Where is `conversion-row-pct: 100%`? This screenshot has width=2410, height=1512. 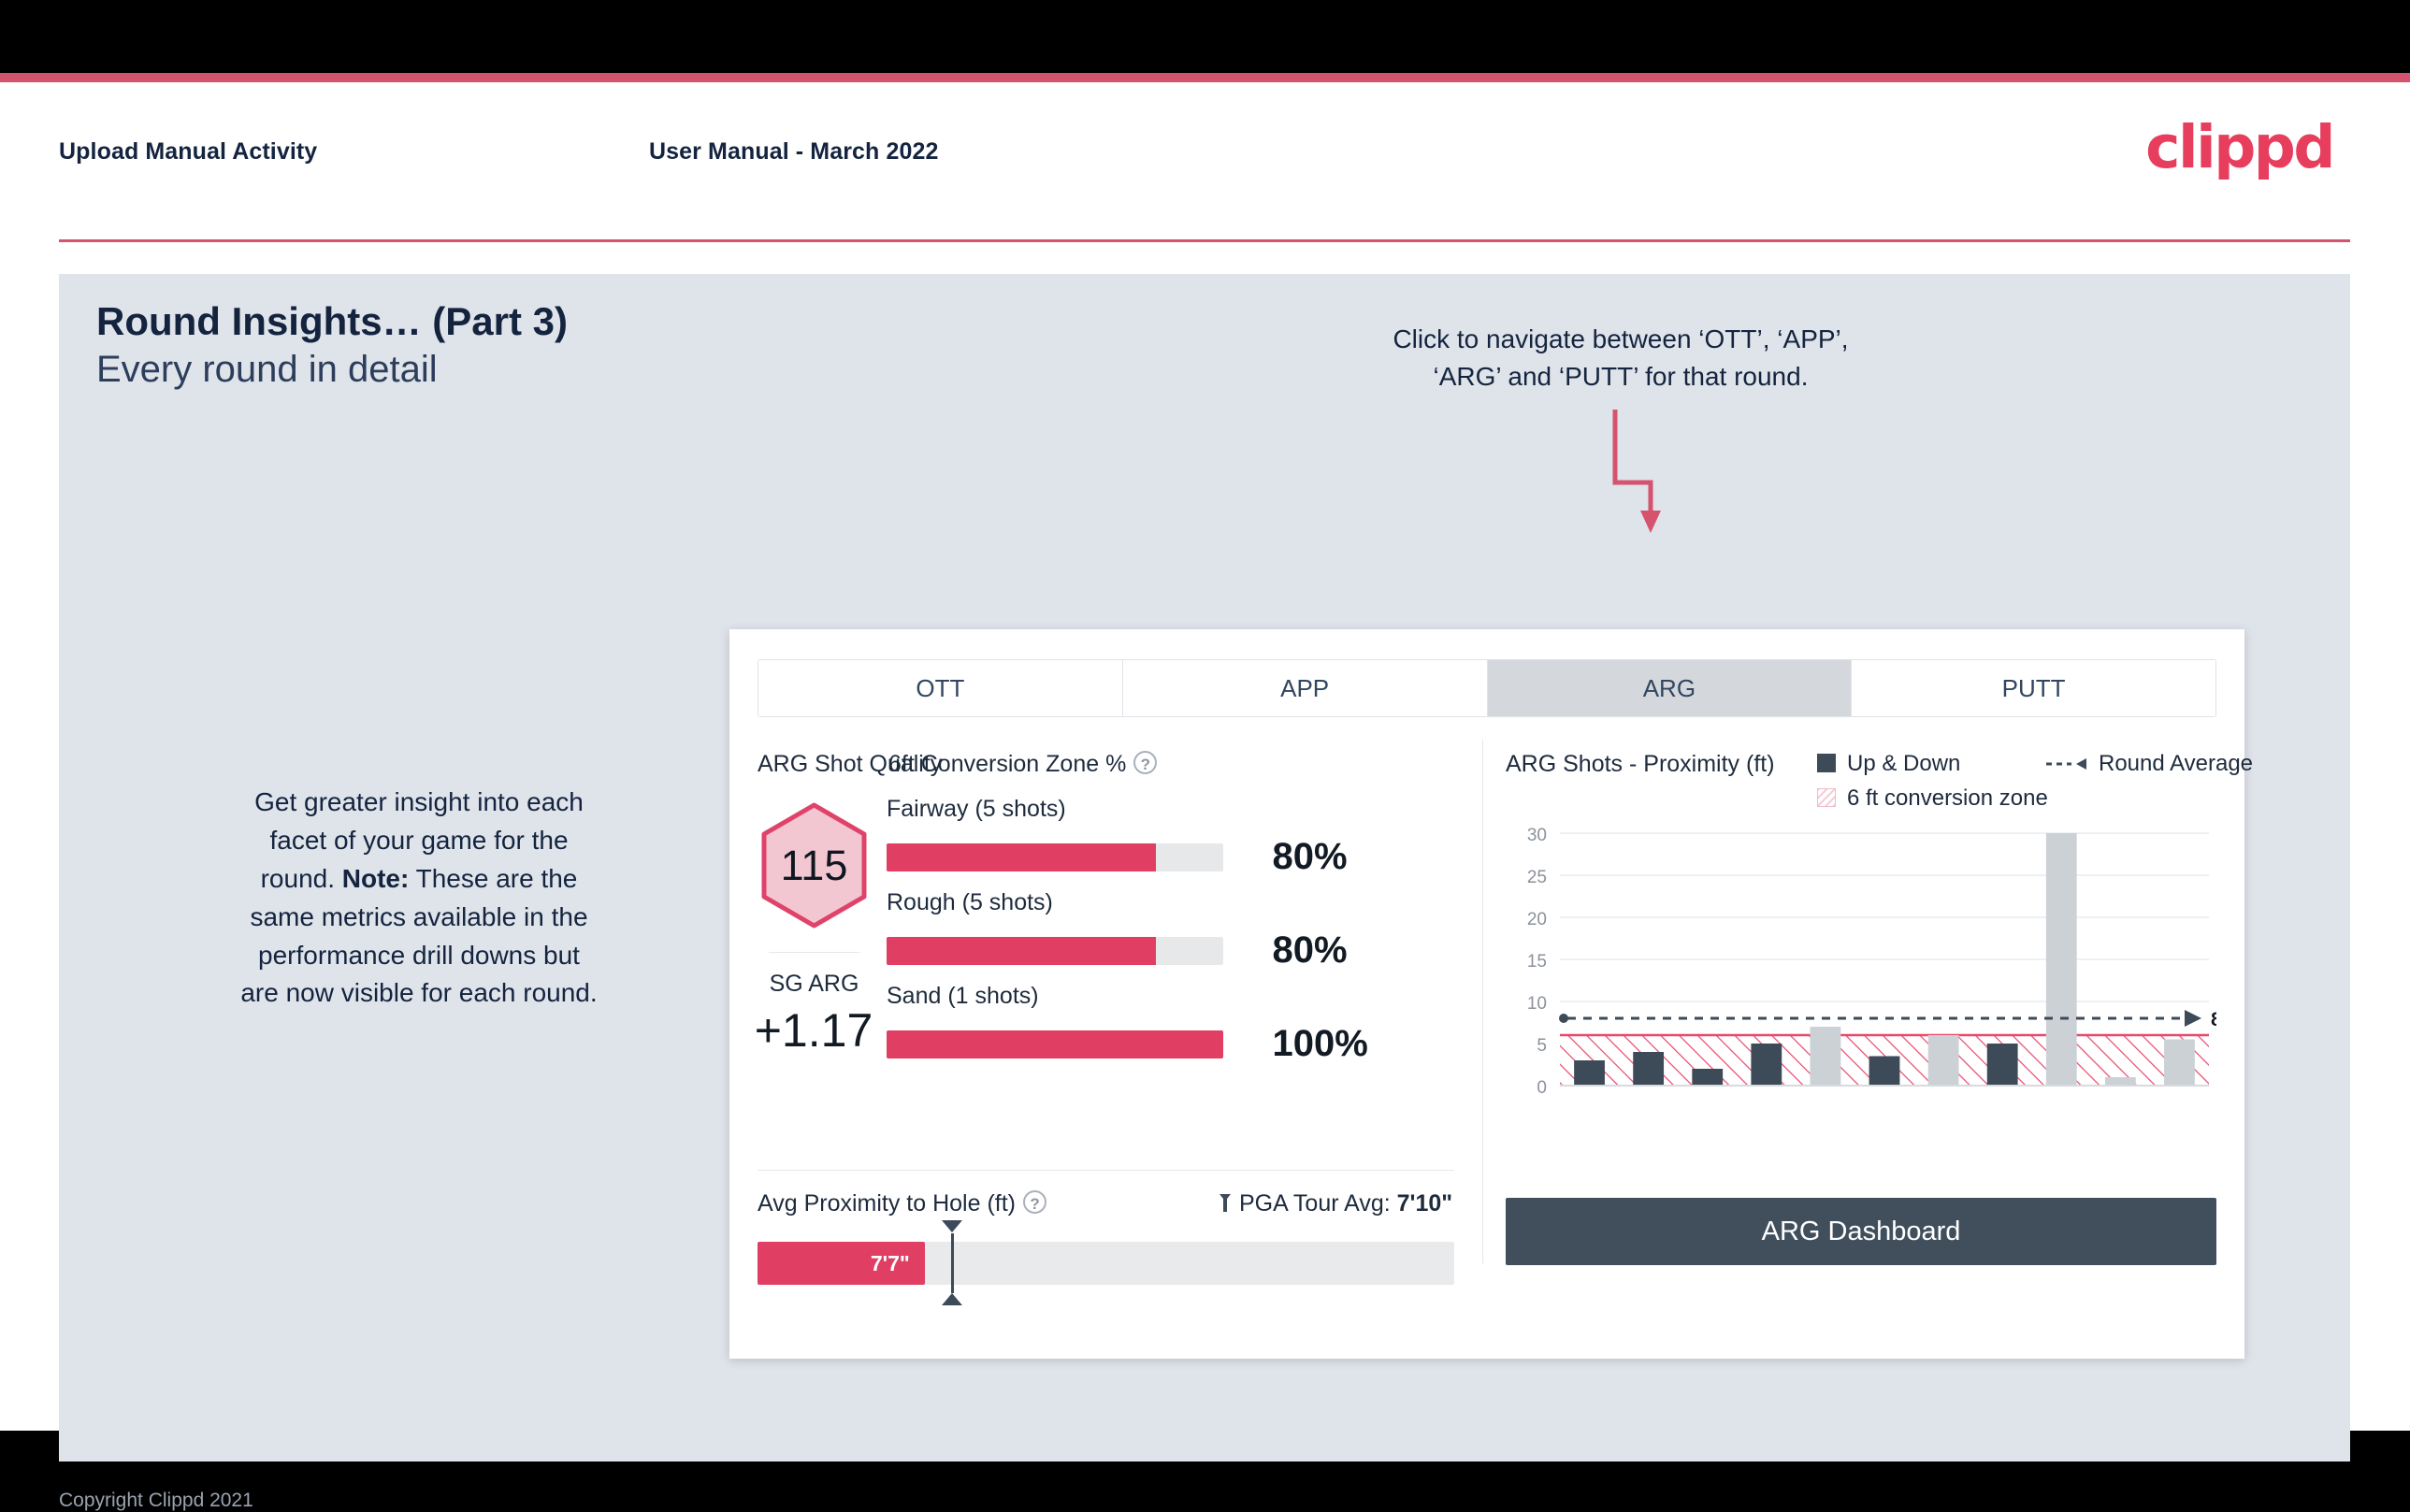
conversion-row-pct: 100% is located at coordinates (1320, 1043).